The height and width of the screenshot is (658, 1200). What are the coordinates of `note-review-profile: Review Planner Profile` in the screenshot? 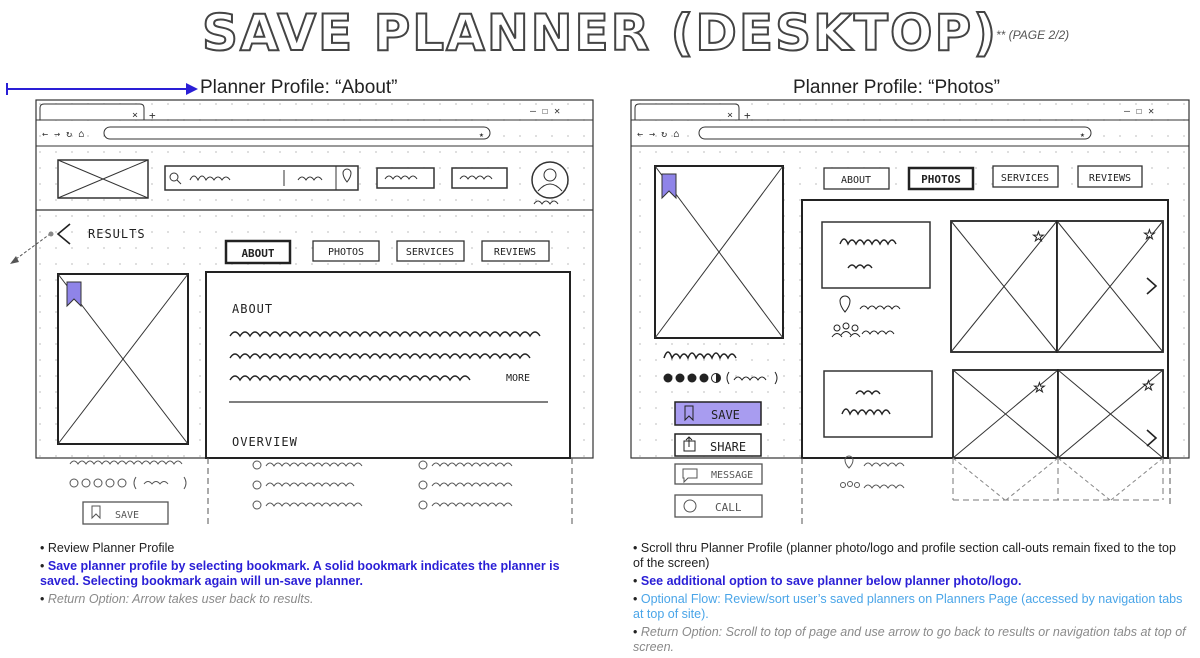 It's located at (317, 548).